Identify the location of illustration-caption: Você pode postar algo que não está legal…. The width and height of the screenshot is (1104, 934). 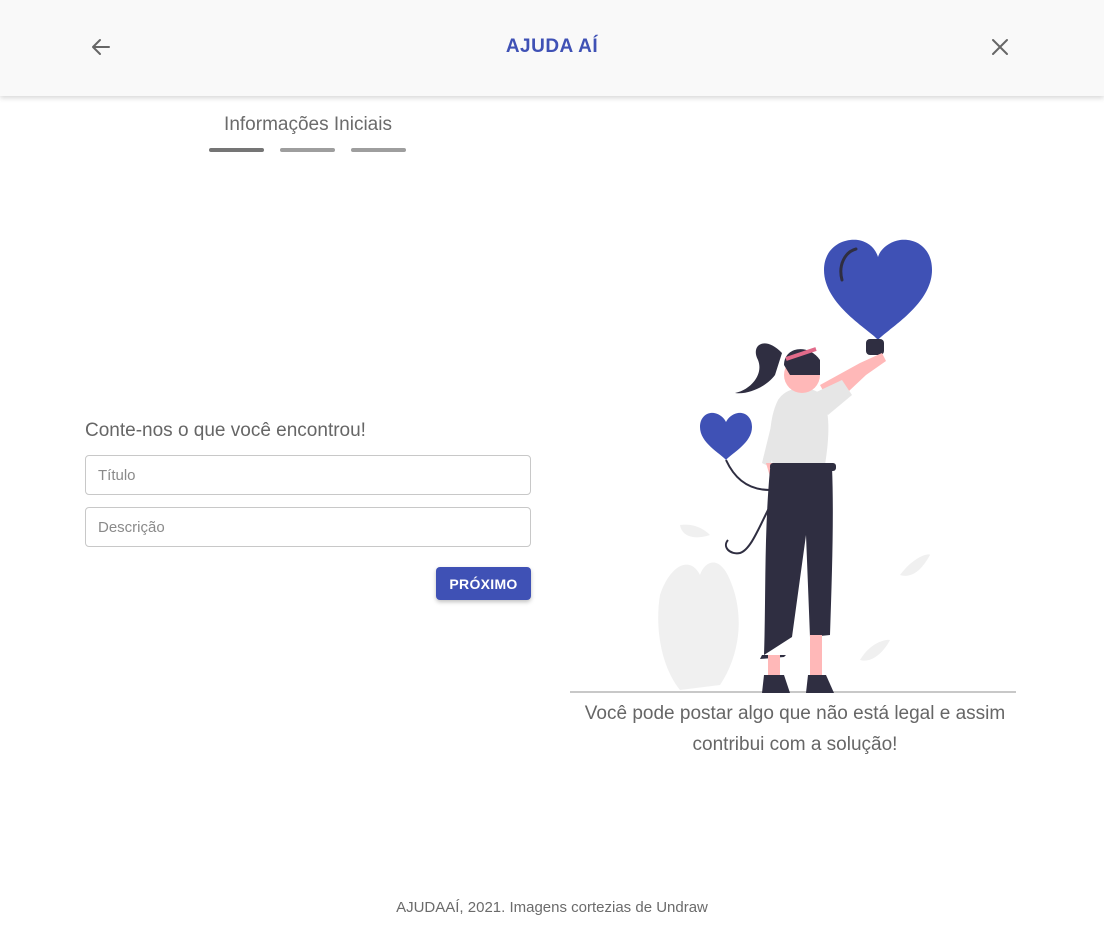
(795, 729).